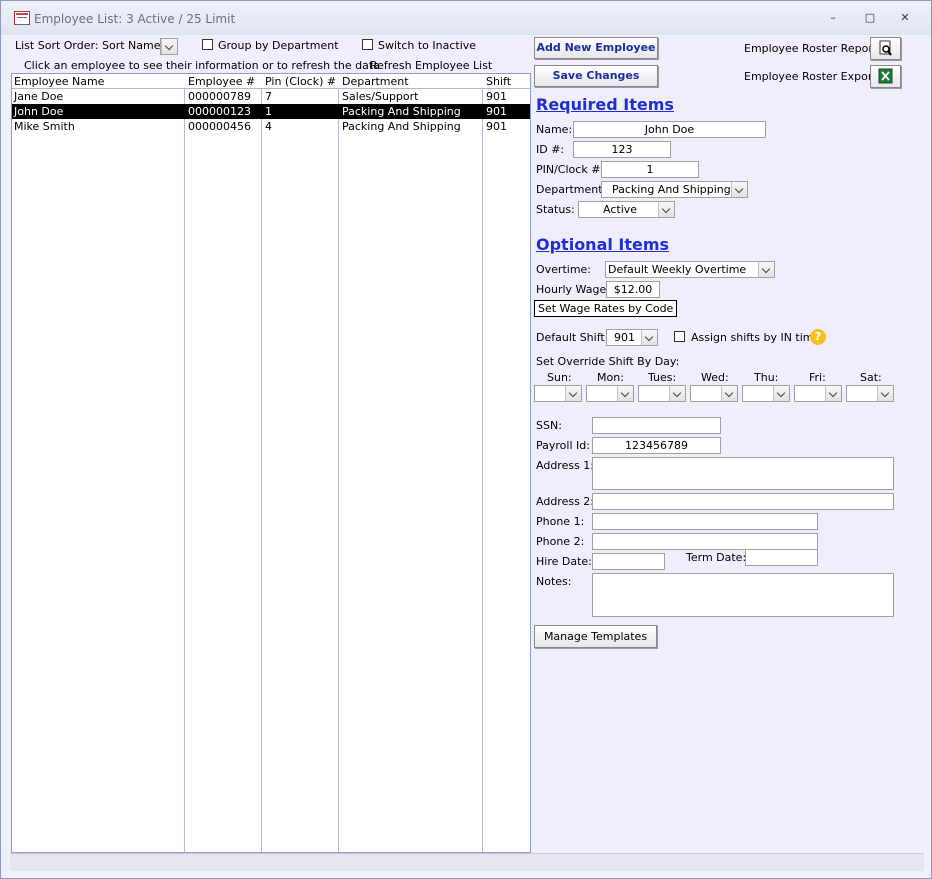  I want to click on group-by-dept-checkbox, so click(207, 44).